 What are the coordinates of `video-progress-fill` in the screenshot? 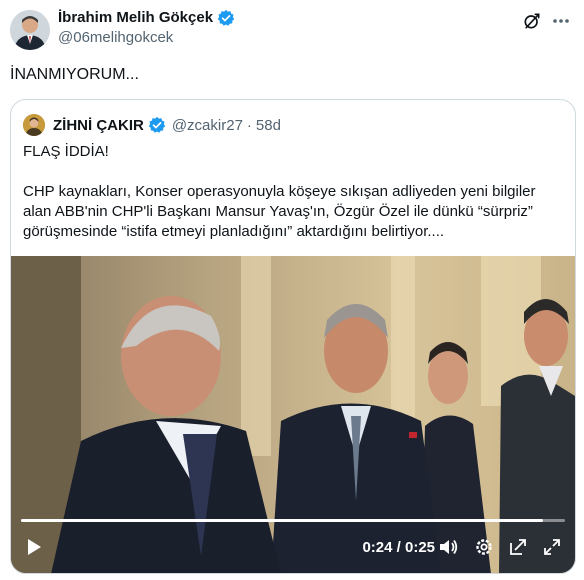 It's located at (282, 520).